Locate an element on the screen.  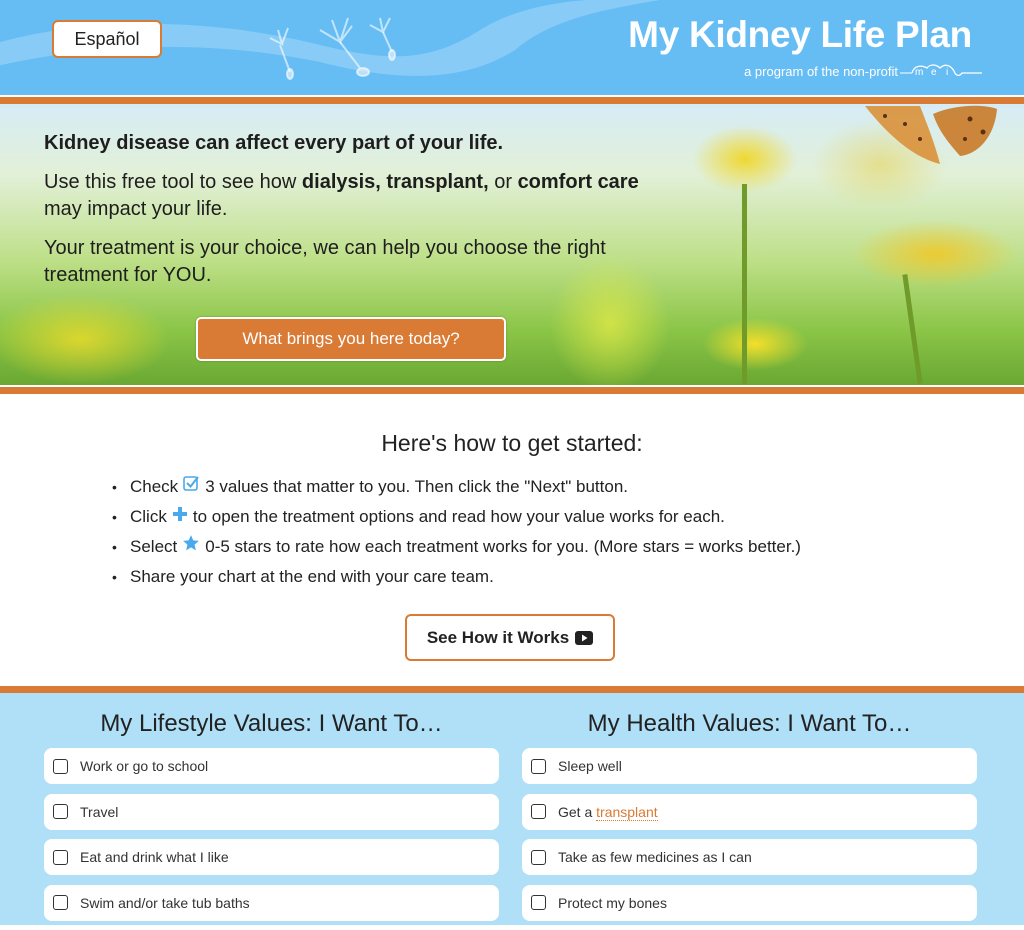
text-bold: comfort care is located at coordinates (578, 182).